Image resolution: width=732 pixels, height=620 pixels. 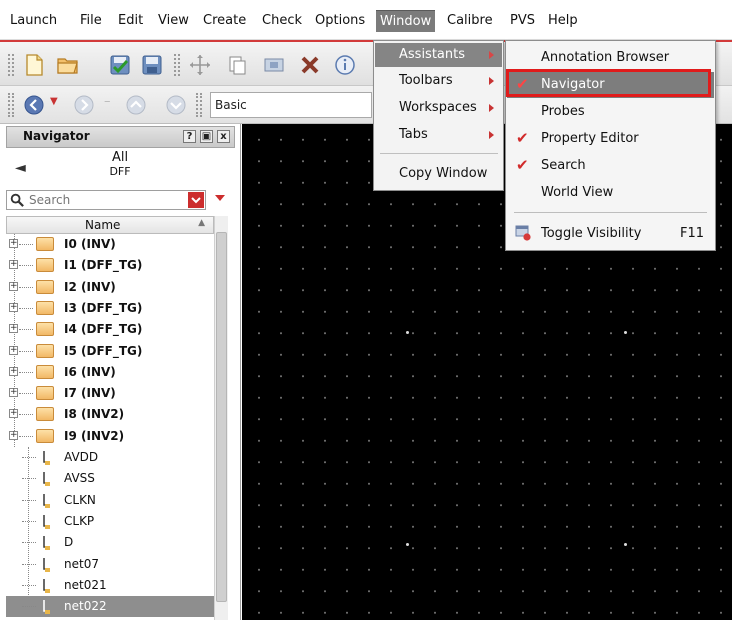 I want to click on assistant-item-probes: Probes, so click(x=610, y=112).